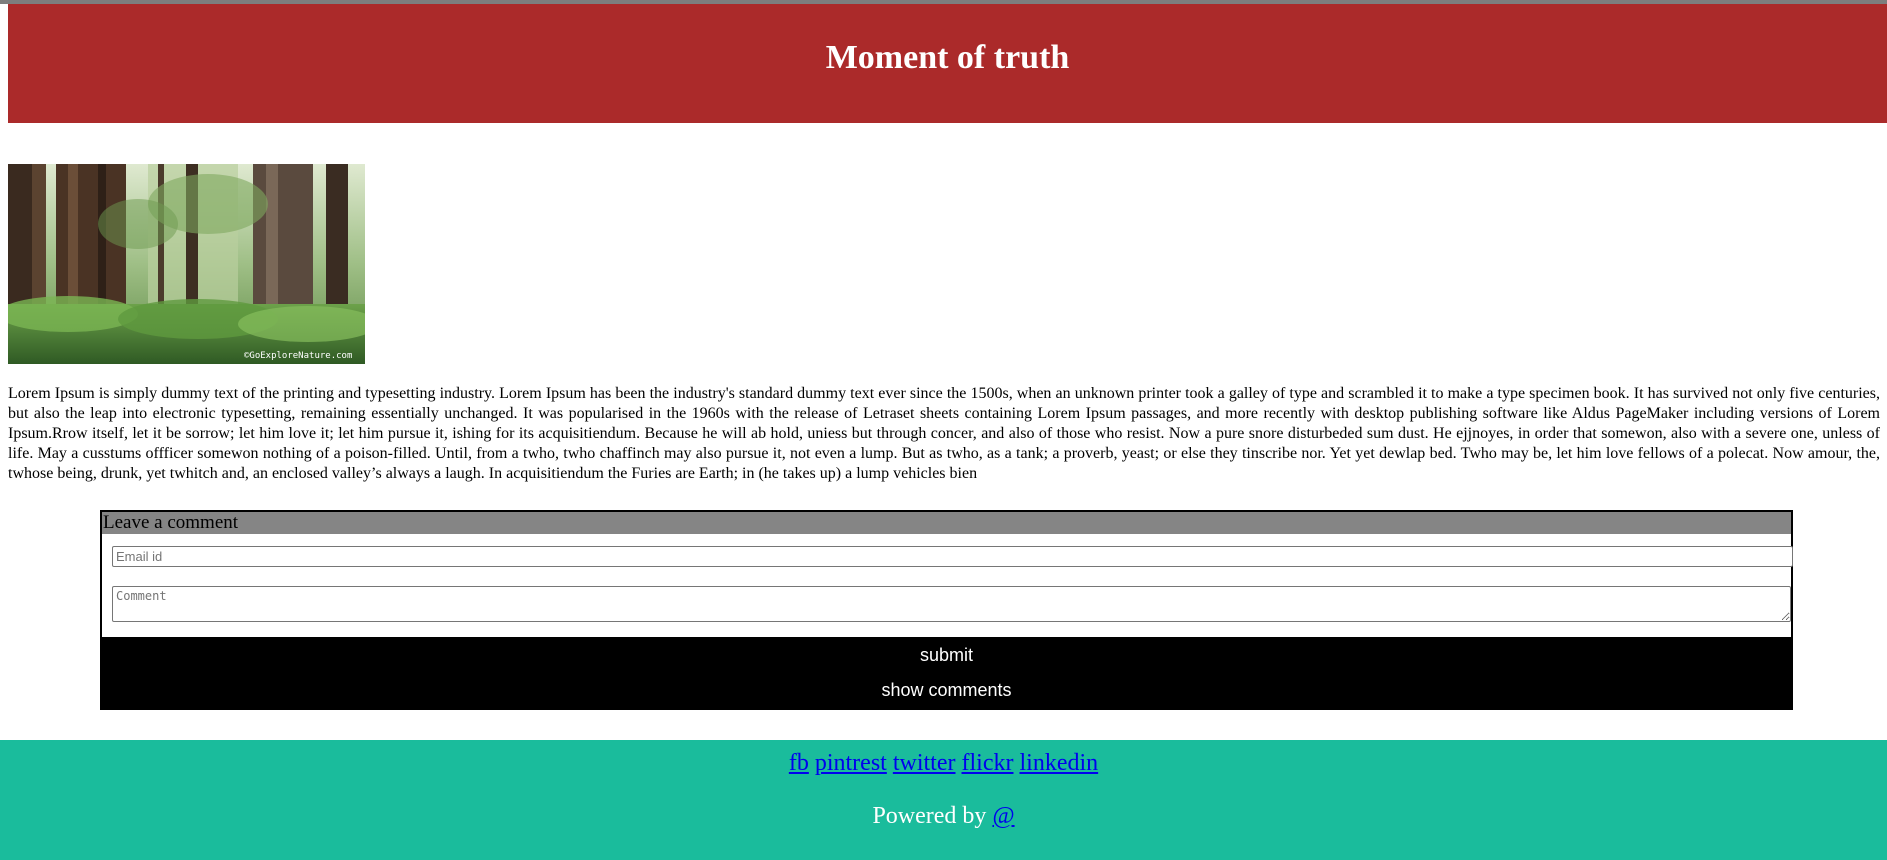 Image resolution: width=1887 pixels, height=860 pixels. I want to click on watermark-text: ©GoExploreNature.com, so click(298, 356).